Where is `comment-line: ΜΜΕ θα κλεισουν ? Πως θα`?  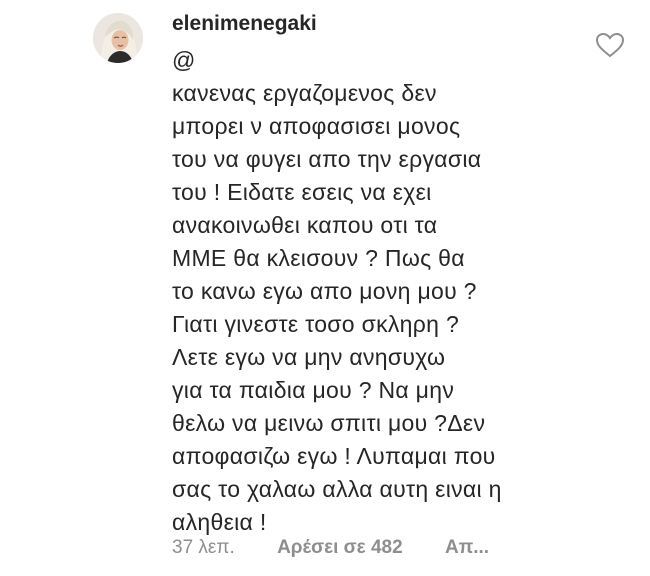 comment-line: ΜΜΕ θα κλεισουν ? Πως θα is located at coordinates (318, 258).